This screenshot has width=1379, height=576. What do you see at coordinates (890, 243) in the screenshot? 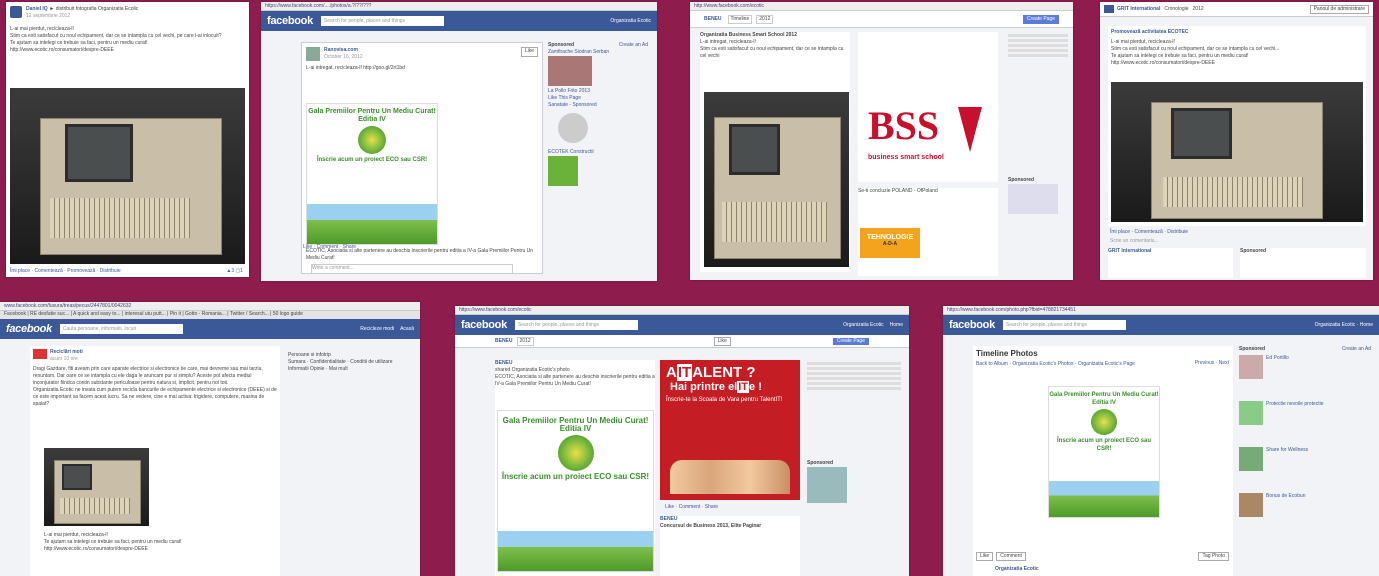
I see `tech-banner: TEHNOLOGIE A-D-A` at bounding box center [890, 243].